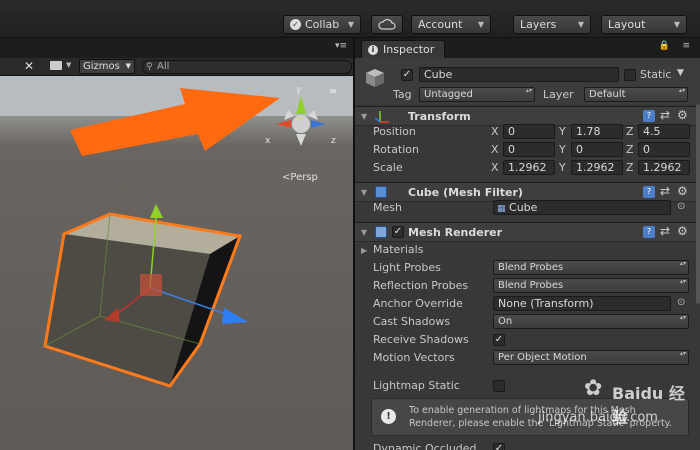 This screenshot has height=450, width=700. I want to click on search-input: ⚲ All, so click(247, 67).